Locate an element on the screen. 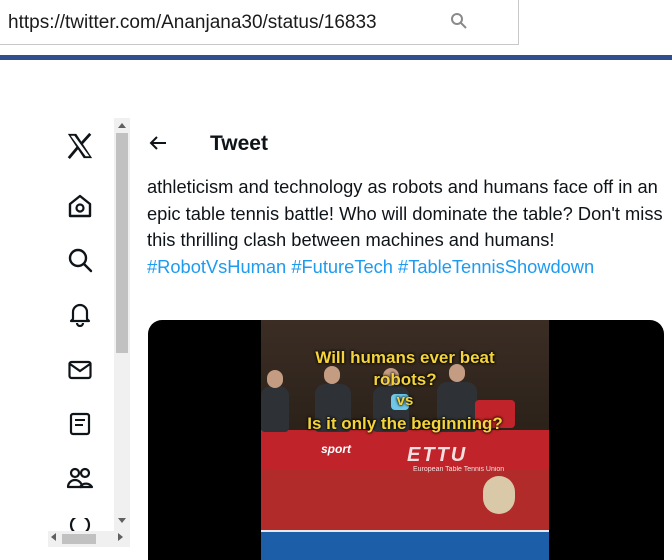  messages-icon is located at coordinates (80, 370).